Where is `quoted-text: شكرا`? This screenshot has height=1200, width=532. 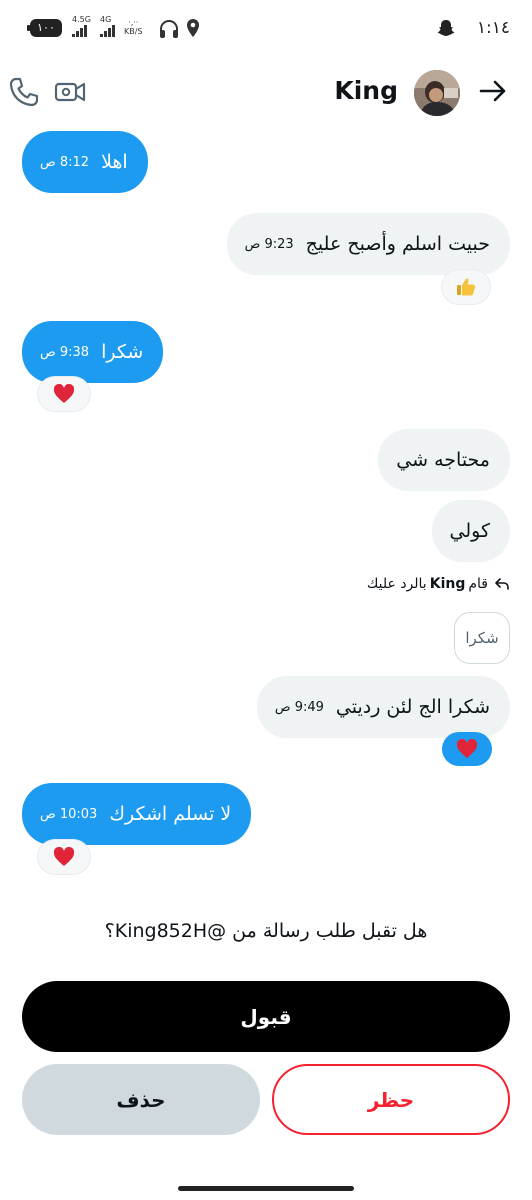
quoted-text: شكرا is located at coordinates (482, 638).